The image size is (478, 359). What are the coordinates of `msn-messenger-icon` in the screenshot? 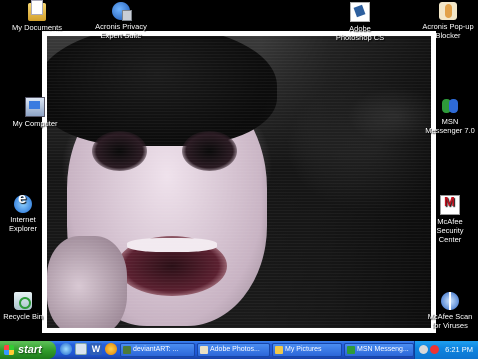 It's located at (450, 106).